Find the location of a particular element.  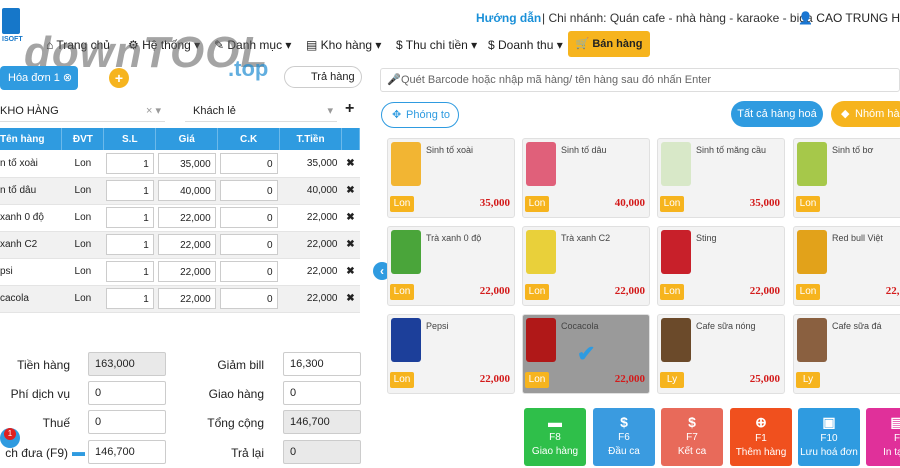

return-label: Trả hàng is located at coordinates (333, 77).